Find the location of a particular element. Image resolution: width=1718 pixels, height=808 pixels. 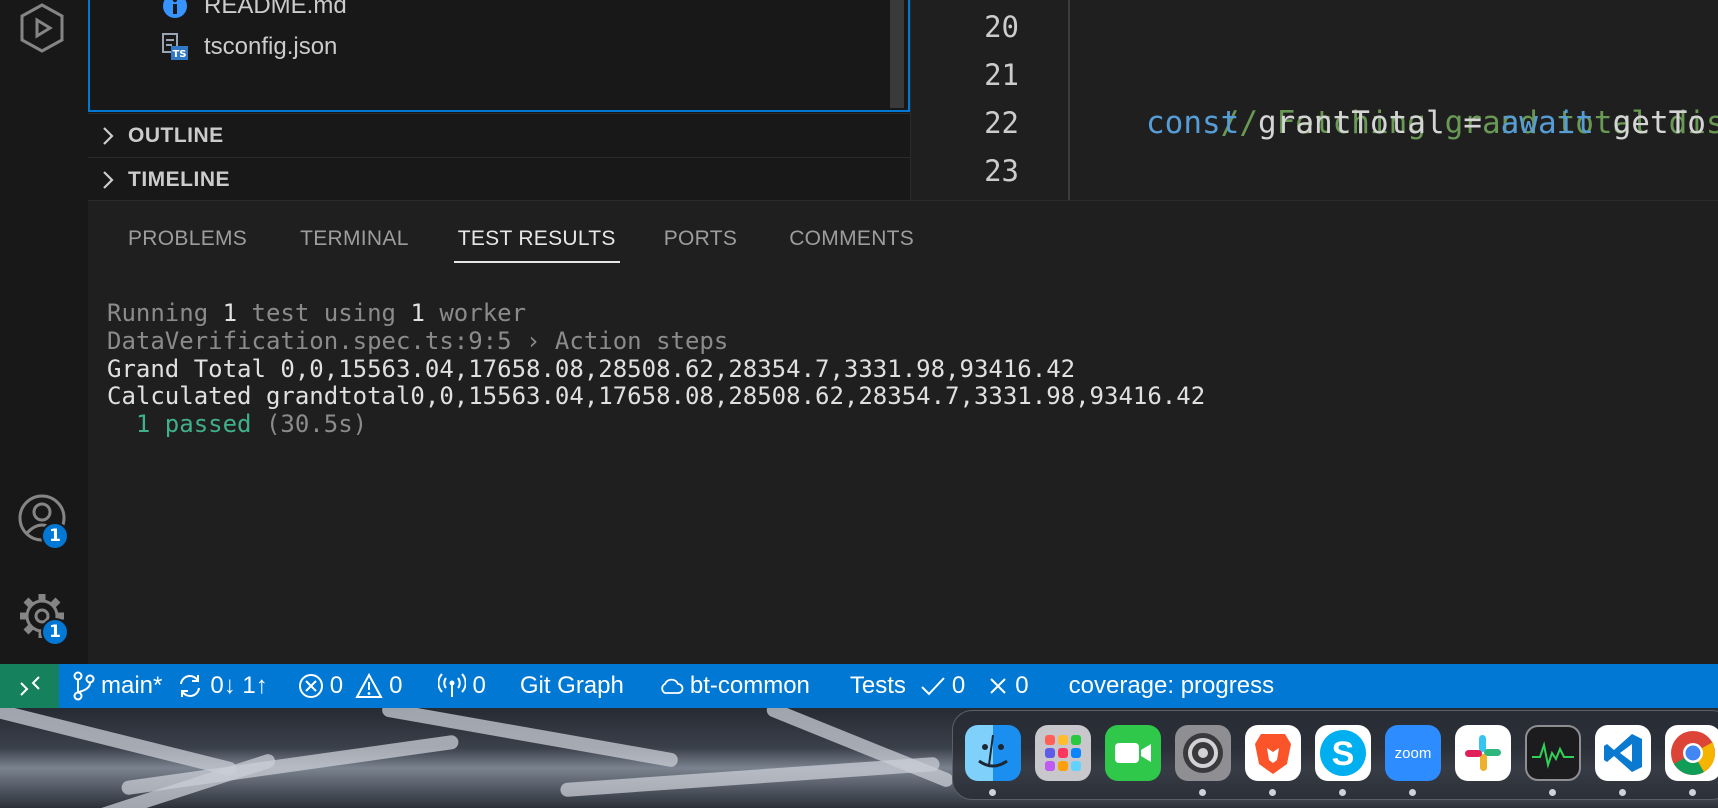

cloud-label: bt-common is located at coordinates (749, 685).